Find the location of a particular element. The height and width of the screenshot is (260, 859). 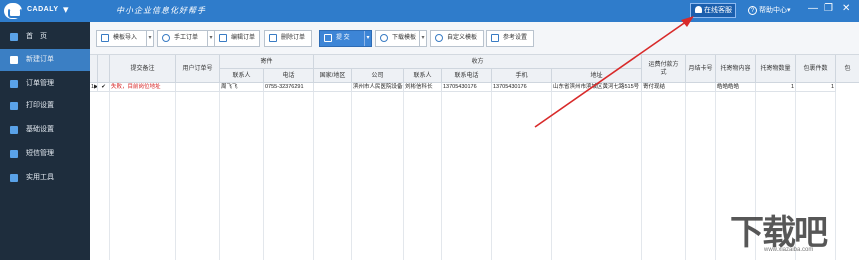

cell-payment: 寄付现结 is located at coordinates (664, 87).